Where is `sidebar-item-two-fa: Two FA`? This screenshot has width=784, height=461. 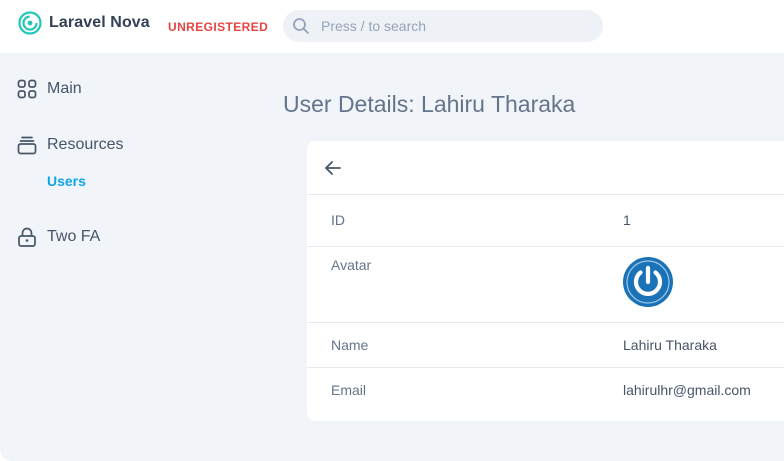 sidebar-item-two-fa: Two FA is located at coordinates (58, 237).